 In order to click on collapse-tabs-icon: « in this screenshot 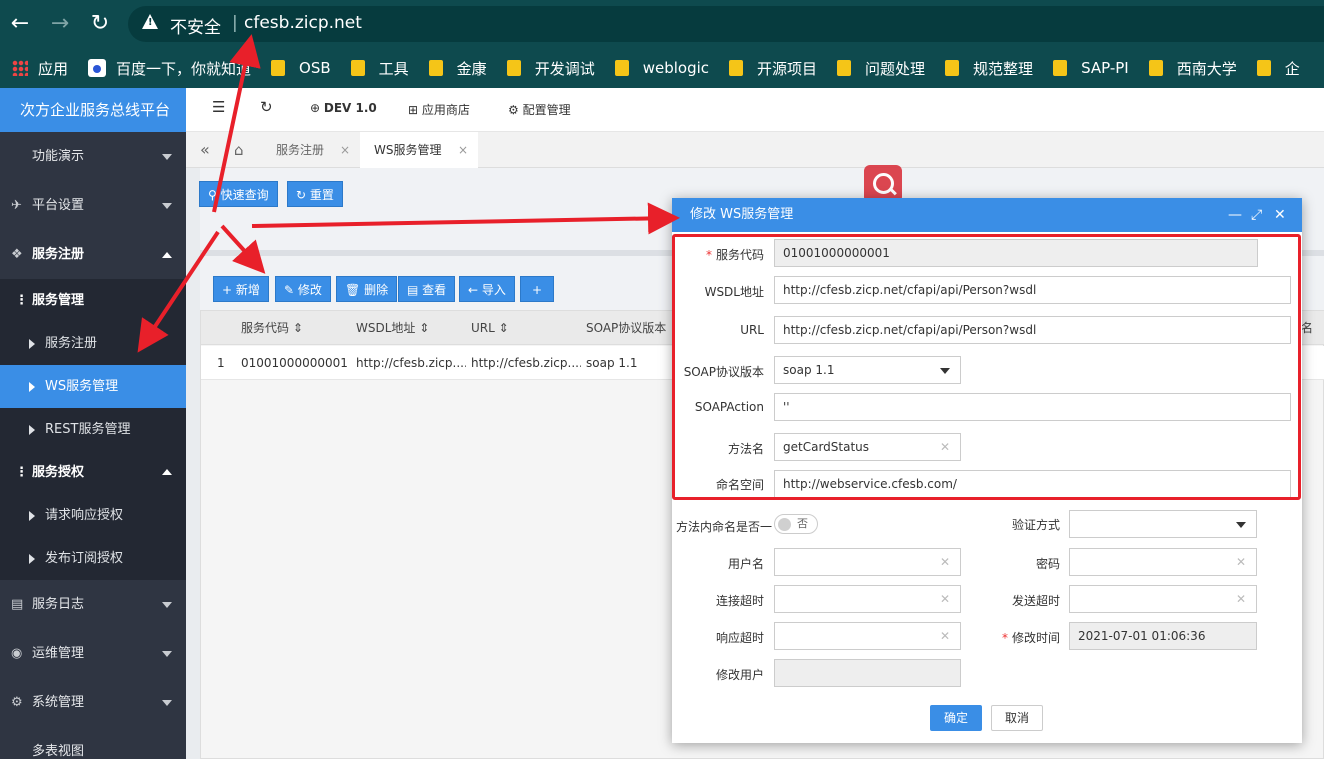, I will do `click(201, 150)`.